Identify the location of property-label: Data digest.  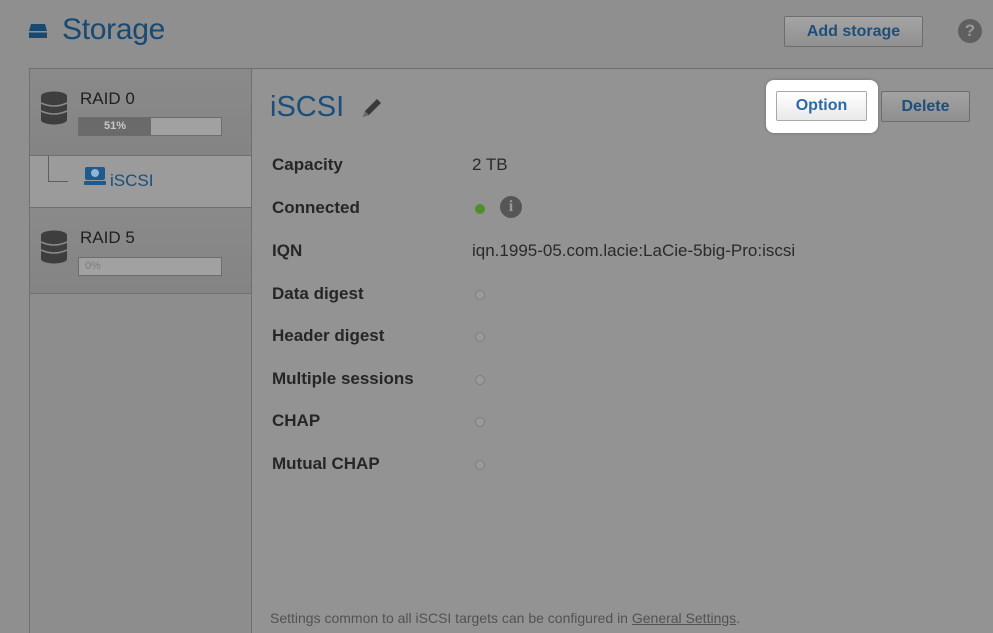
(318, 293).